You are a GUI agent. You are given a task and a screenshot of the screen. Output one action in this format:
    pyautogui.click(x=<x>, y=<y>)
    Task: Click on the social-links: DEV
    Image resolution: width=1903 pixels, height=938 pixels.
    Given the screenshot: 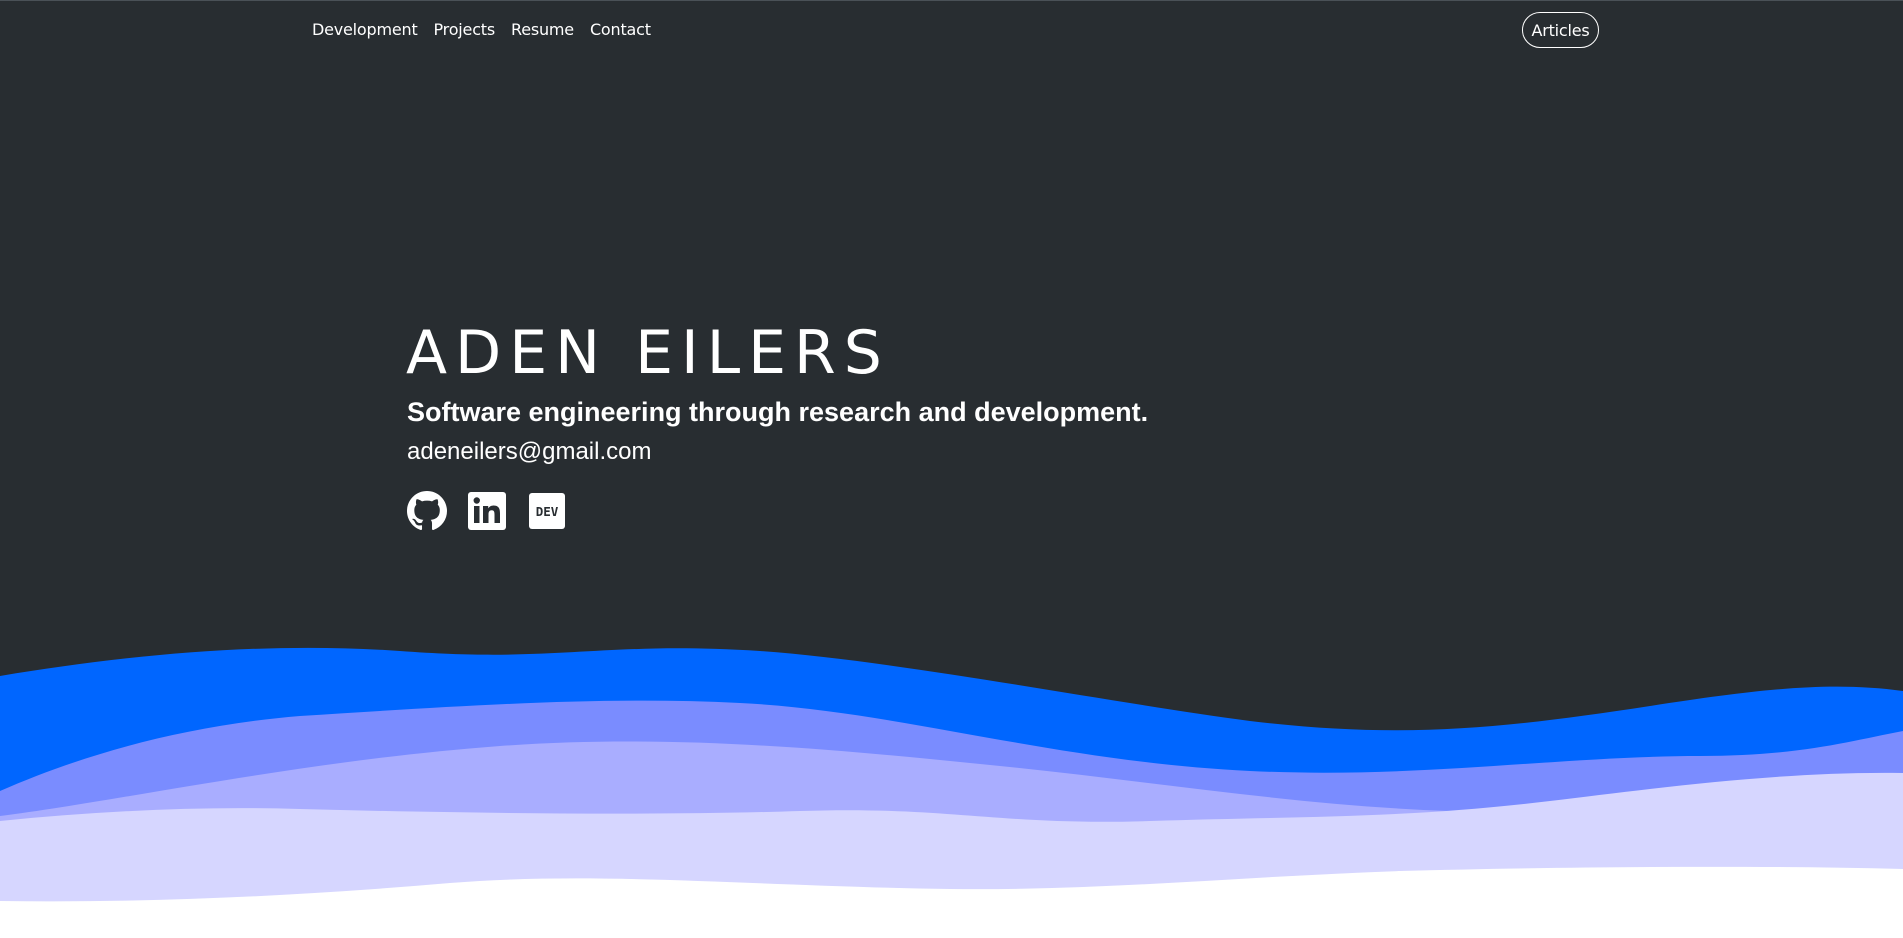 What is the action you would take?
    pyautogui.click(x=487, y=511)
    